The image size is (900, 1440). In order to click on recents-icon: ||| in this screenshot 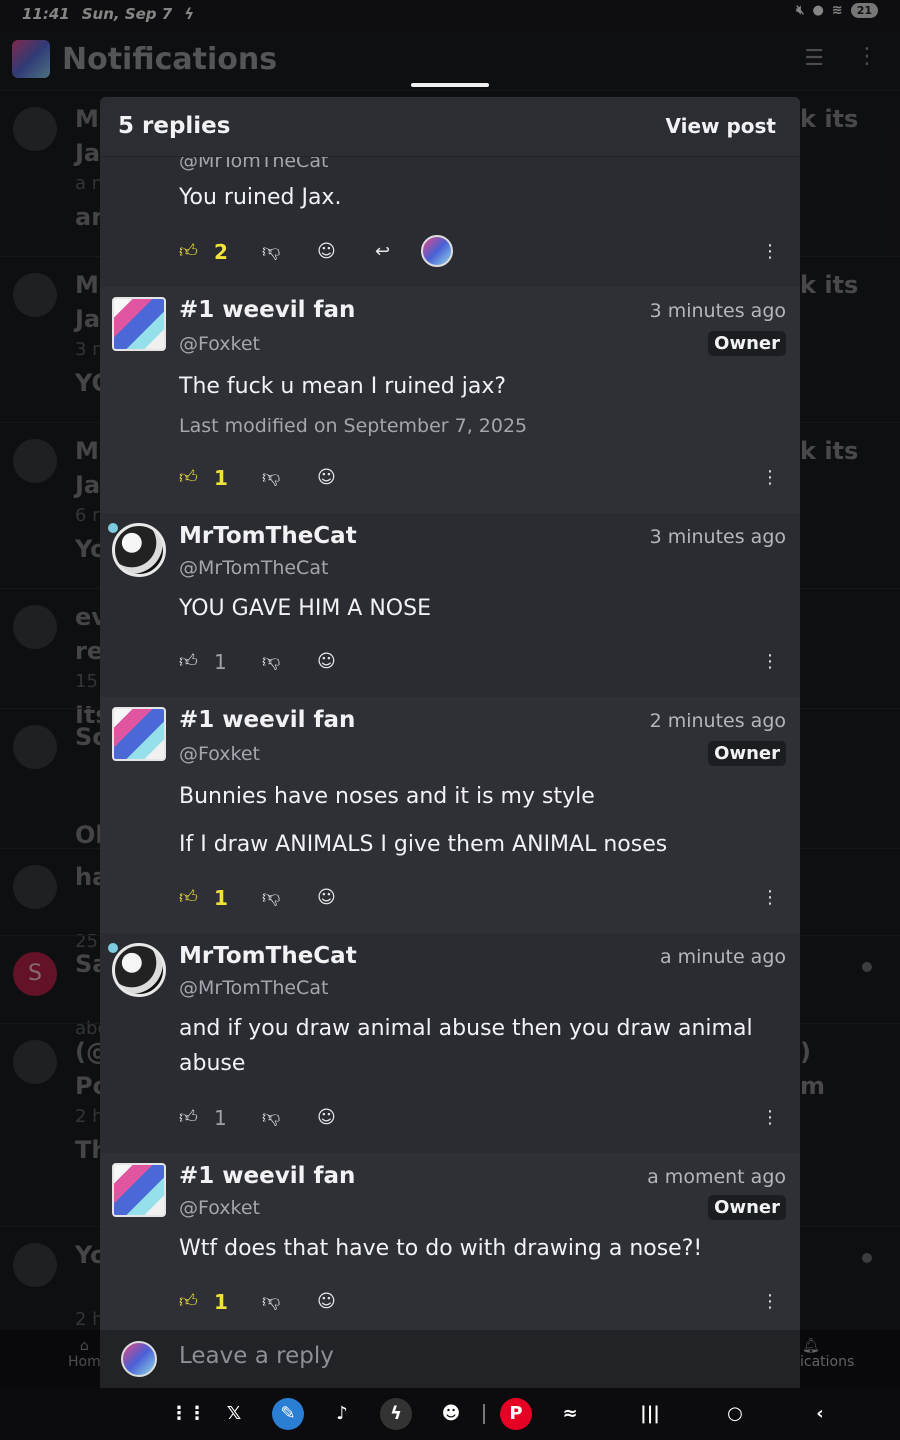, I will do `click(650, 1414)`.